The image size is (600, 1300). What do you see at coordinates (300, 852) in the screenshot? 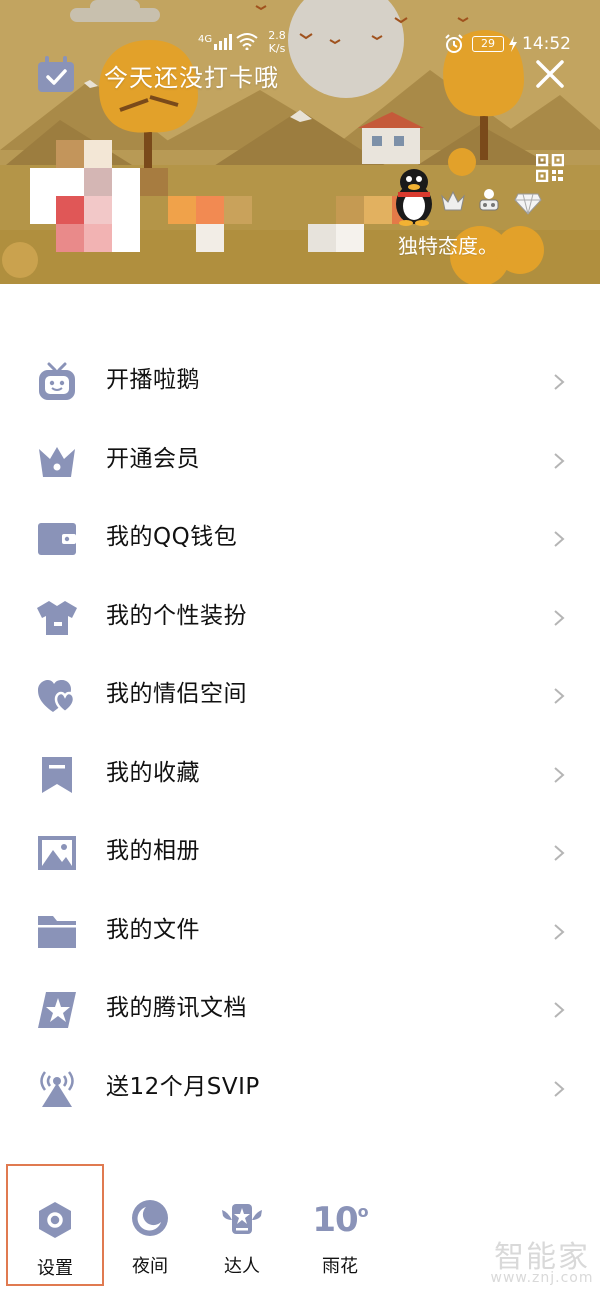
I see `menu-item-album: 我的相册` at bounding box center [300, 852].